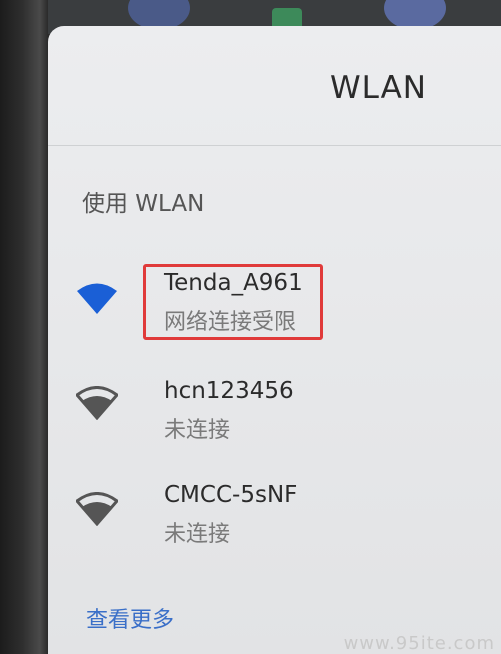 The height and width of the screenshot is (654, 501). What do you see at coordinates (419, 643) in the screenshot?
I see `watermark: www.95ite.com` at bounding box center [419, 643].